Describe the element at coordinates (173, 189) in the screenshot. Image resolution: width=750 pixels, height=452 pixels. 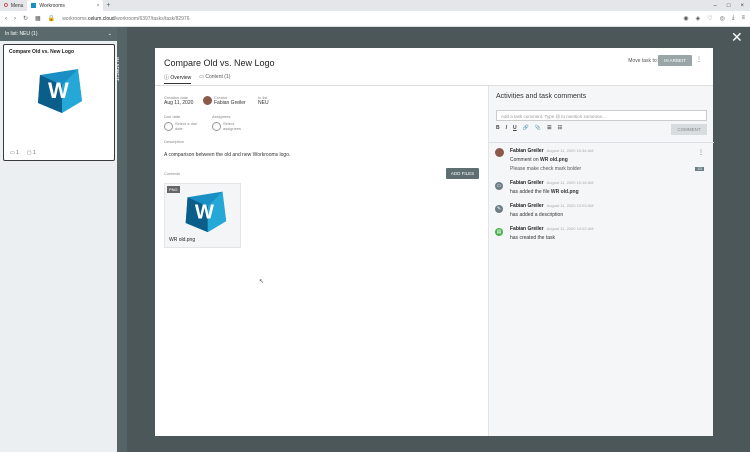
I see `file-type-badge: PNG` at that location.